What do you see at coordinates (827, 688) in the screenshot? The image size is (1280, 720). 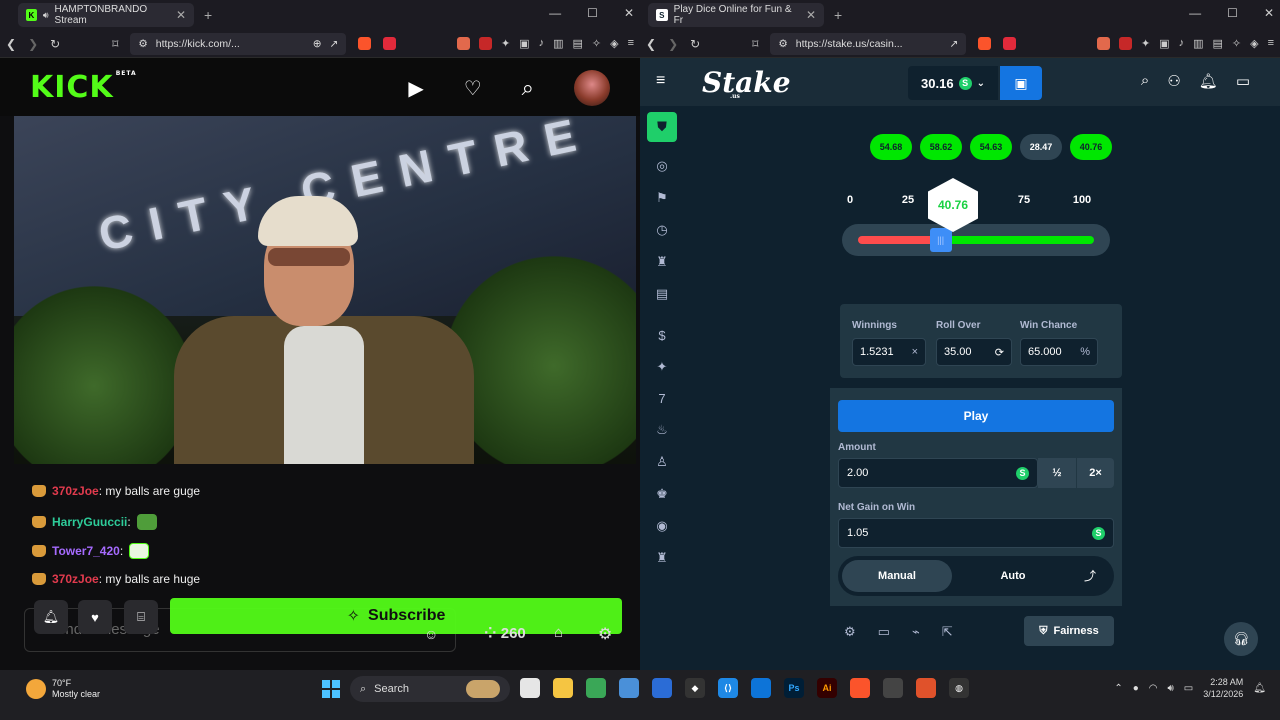 I see `illustrator-icon: Ai` at bounding box center [827, 688].